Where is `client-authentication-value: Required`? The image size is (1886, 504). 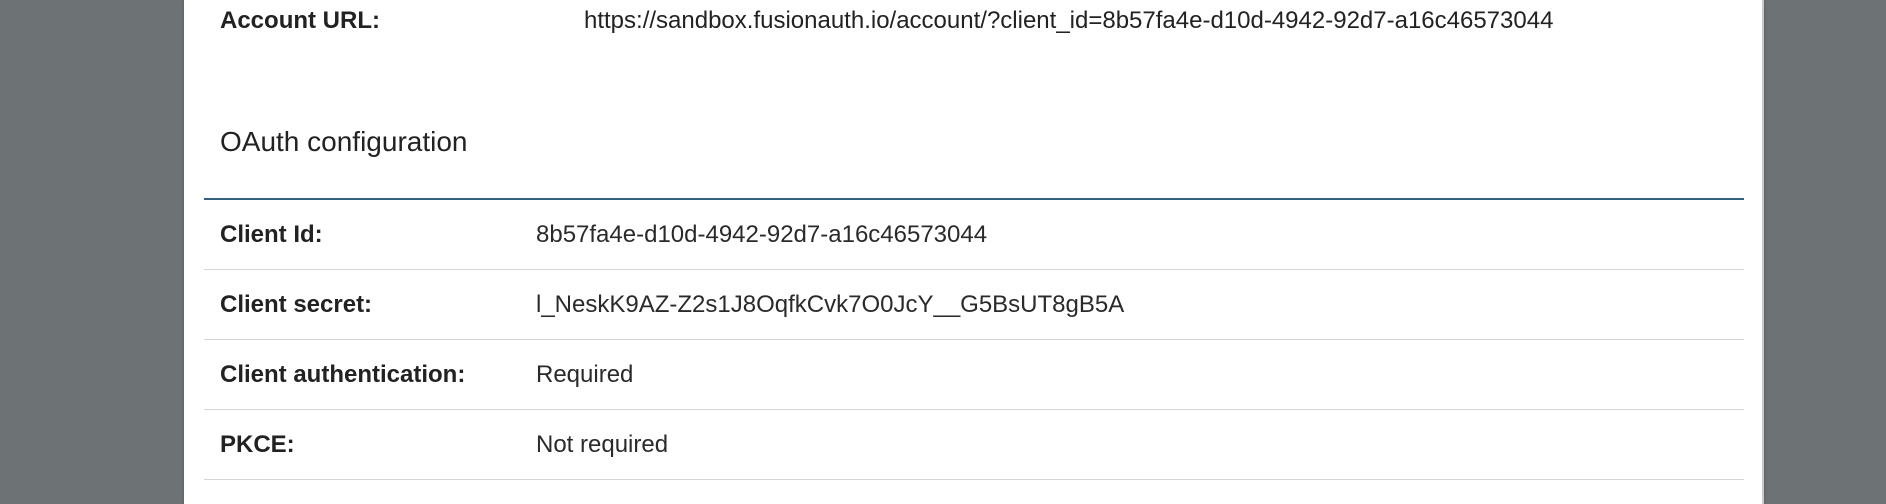 client-authentication-value: Required is located at coordinates (585, 374).